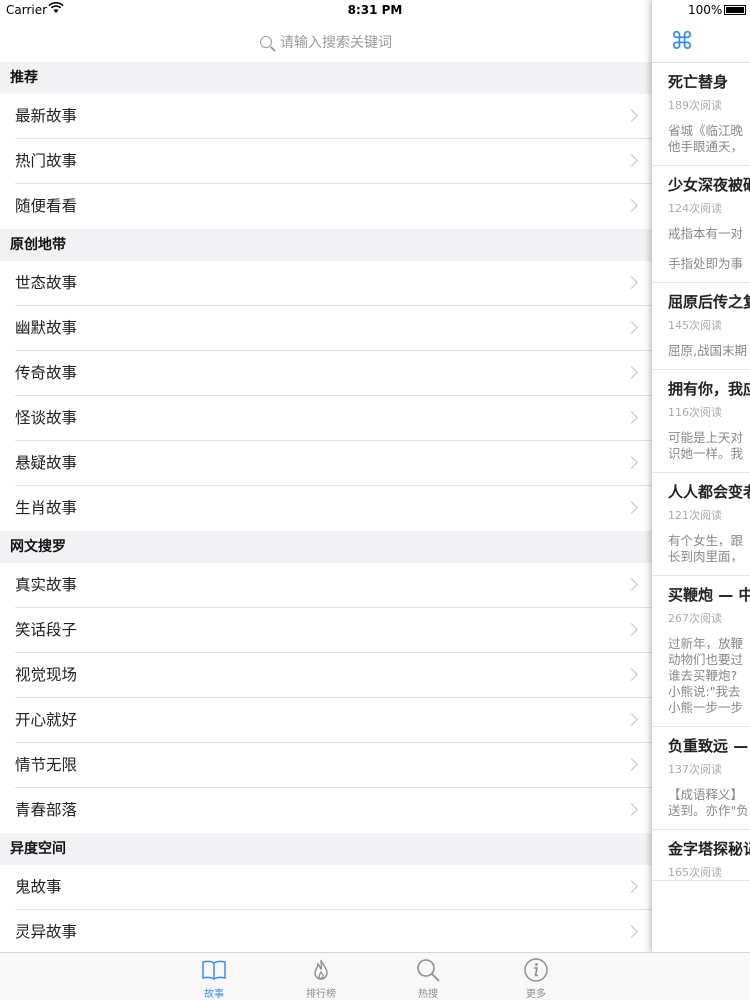  What do you see at coordinates (536, 970) in the screenshot?
I see `info-icon` at bounding box center [536, 970].